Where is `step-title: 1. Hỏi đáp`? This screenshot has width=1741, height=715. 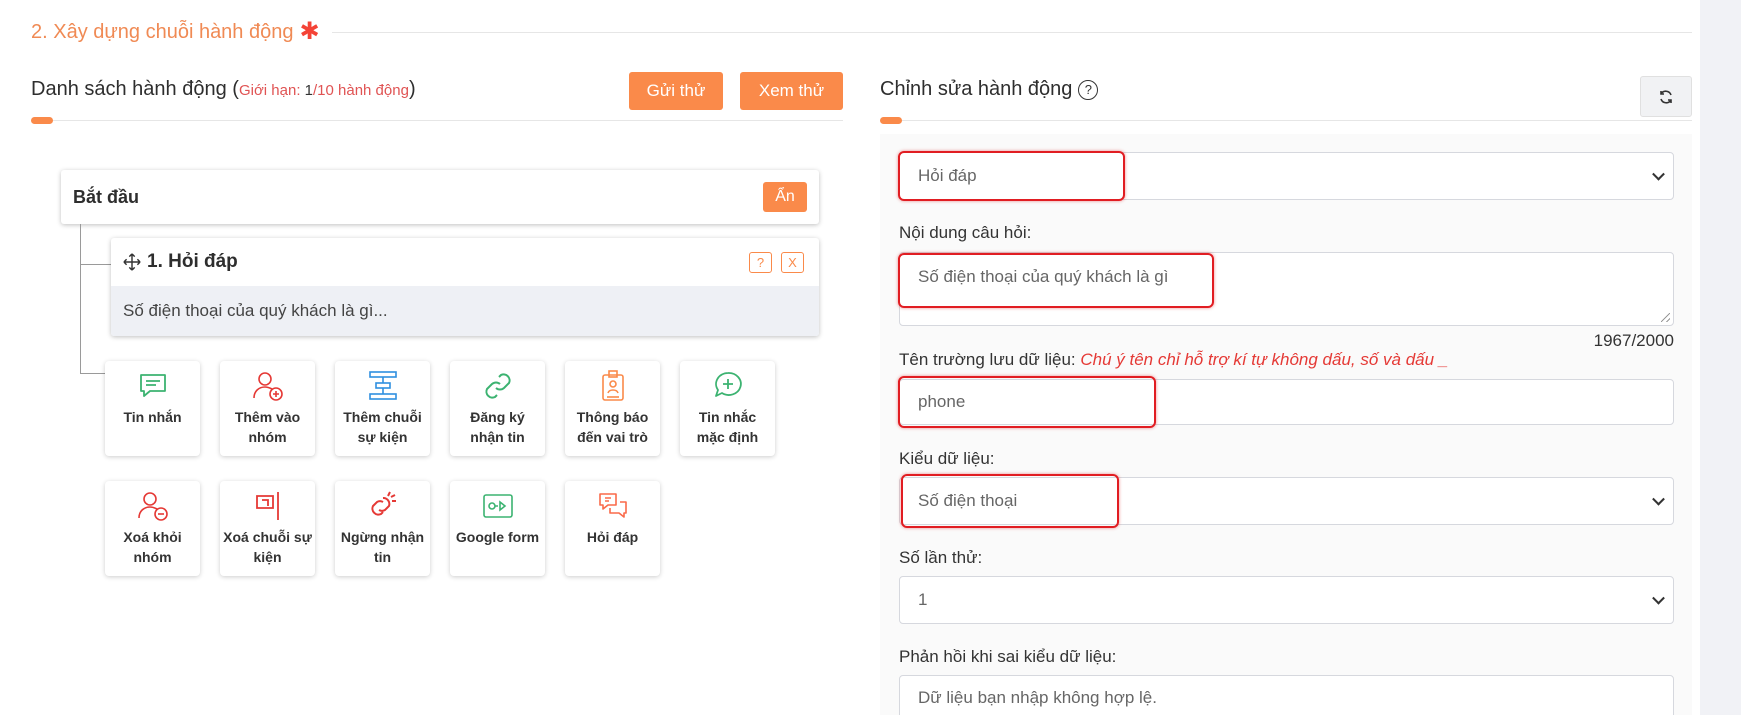
step-title: 1. Hỏi đáp is located at coordinates (192, 261).